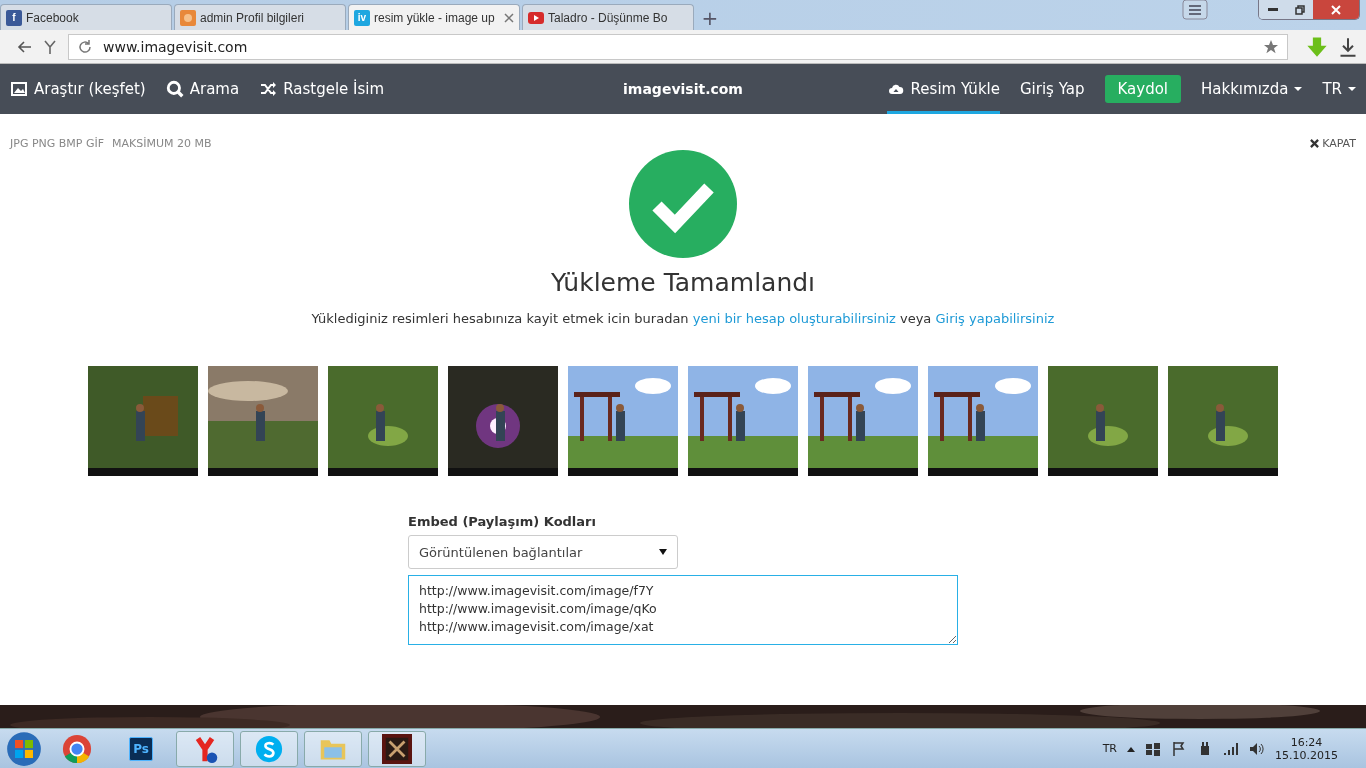 This screenshot has height=768, width=1366. I want to click on time-text: 16:24, so click(1306, 742).